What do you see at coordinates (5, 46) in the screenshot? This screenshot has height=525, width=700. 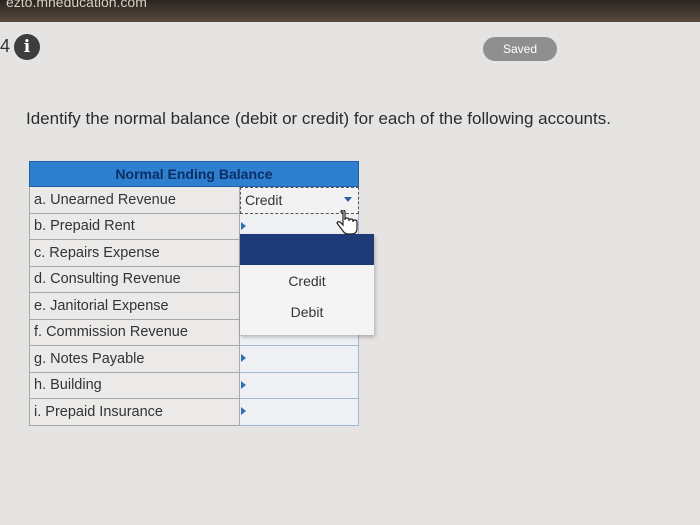 I see `question-number: 4` at bounding box center [5, 46].